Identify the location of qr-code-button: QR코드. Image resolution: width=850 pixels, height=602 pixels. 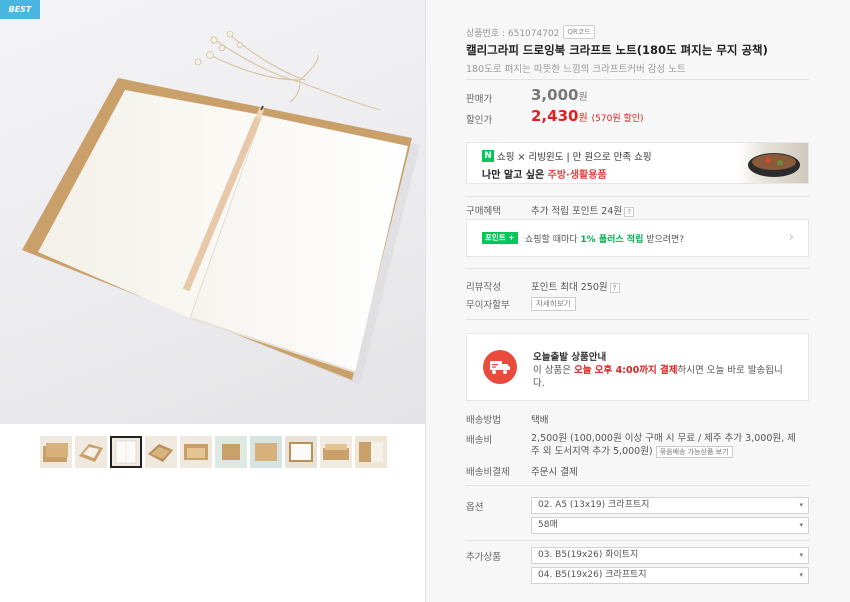
(579, 32).